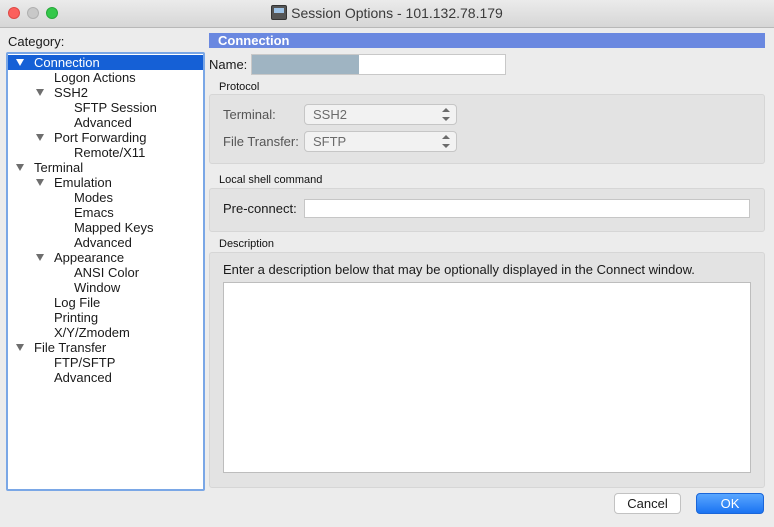 Image resolution: width=774 pixels, height=527 pixels. Describe the element at coordinates (279, 12) in the screenshot. I see `app-icon` at that location.